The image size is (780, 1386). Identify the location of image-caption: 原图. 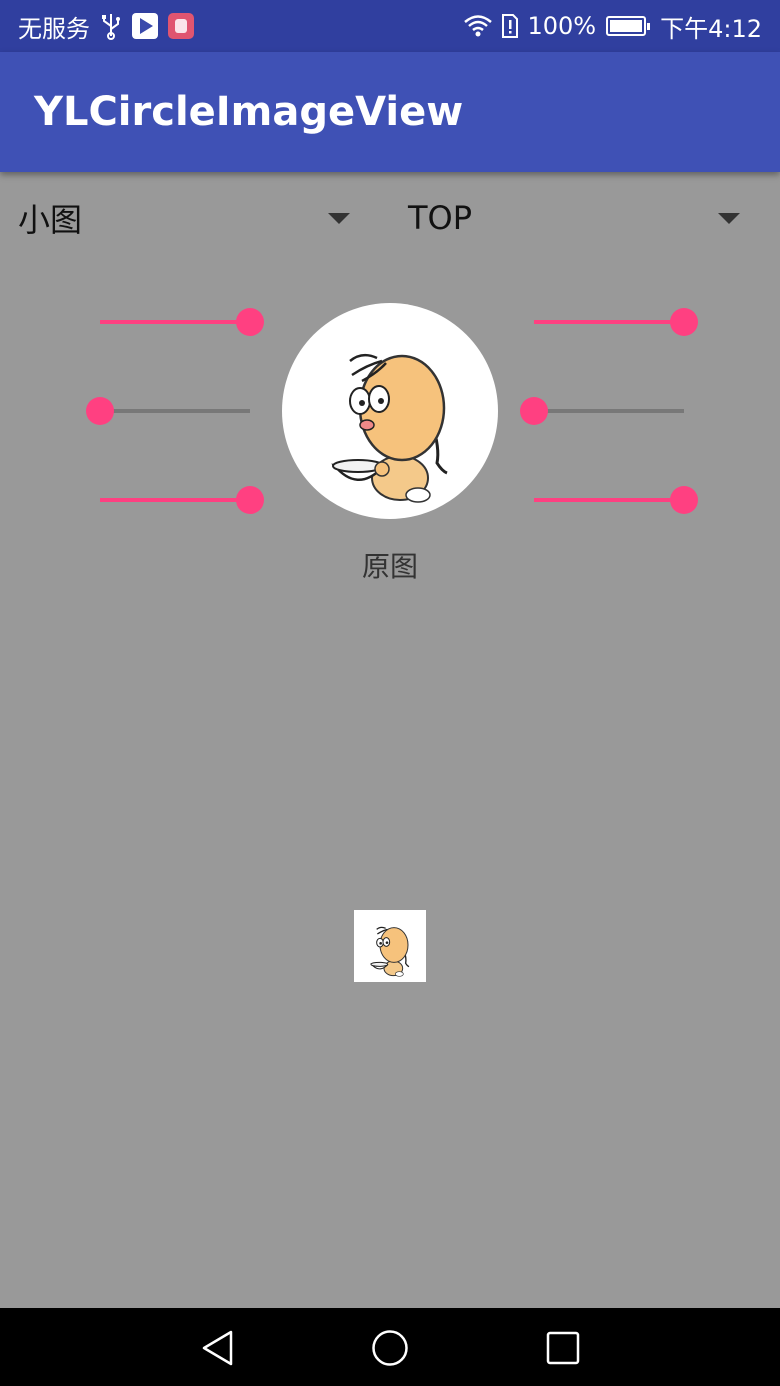
(389, 566).